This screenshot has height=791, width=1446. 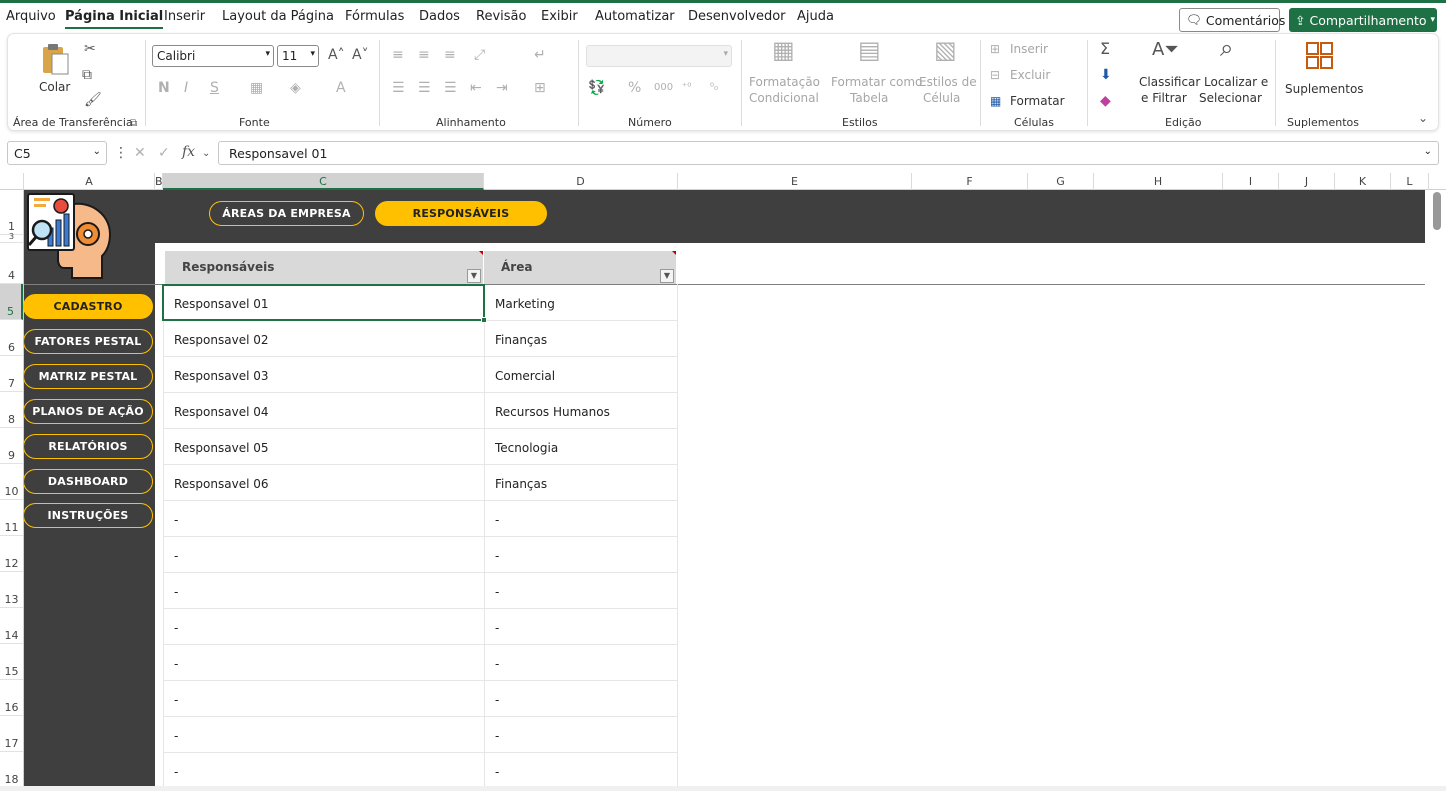 What do you see at coordinates (1363, 181) in the screenshot?
I see `column-header: K` at bounding box center [1363, 181].